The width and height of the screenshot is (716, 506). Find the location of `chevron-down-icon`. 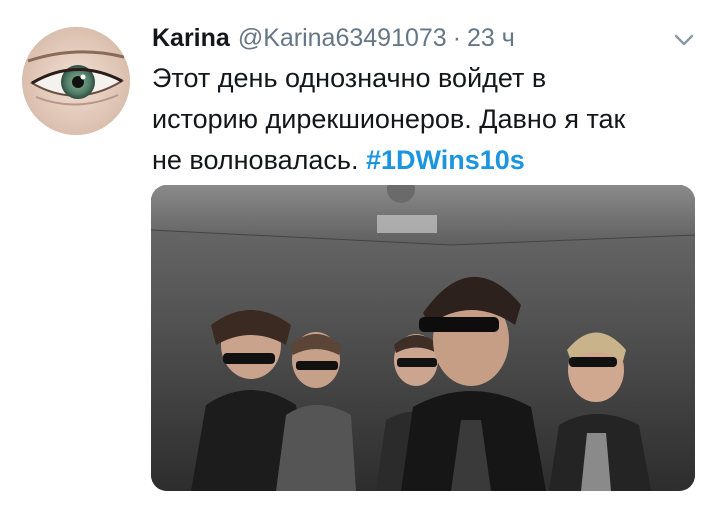

chevron-down-icon is located at coordinates (684, 40).